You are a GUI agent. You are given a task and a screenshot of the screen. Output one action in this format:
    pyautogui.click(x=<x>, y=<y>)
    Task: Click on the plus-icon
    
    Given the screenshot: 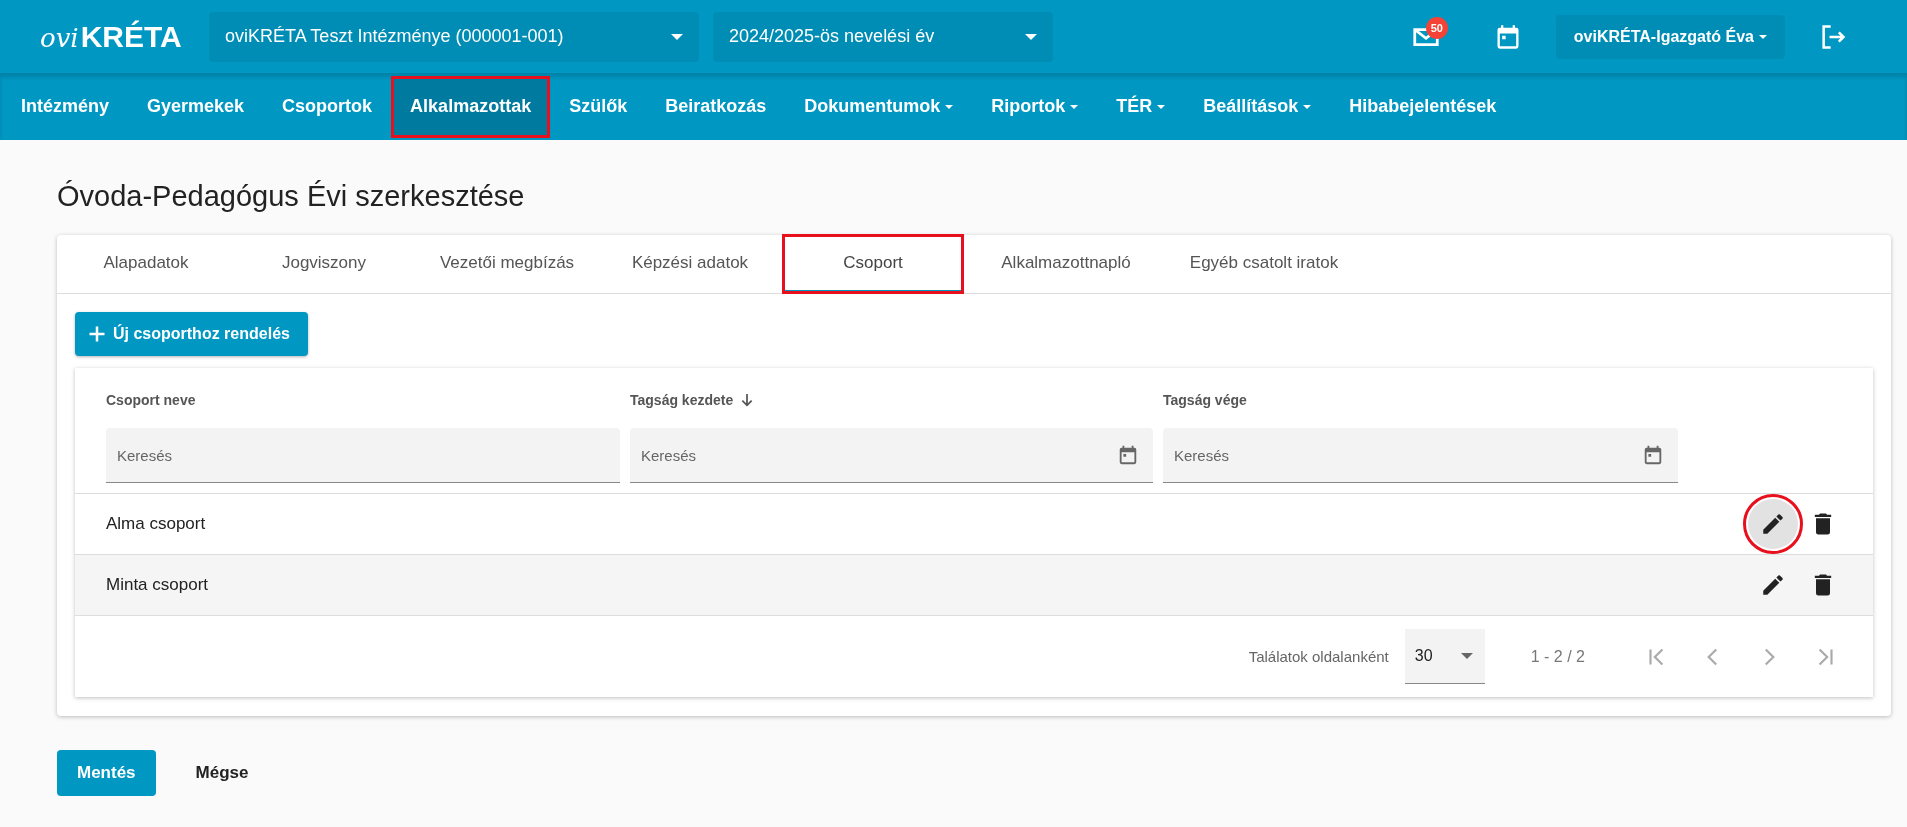 What is the action you would take?
    pyautogui.click(x=97, y=334)
    